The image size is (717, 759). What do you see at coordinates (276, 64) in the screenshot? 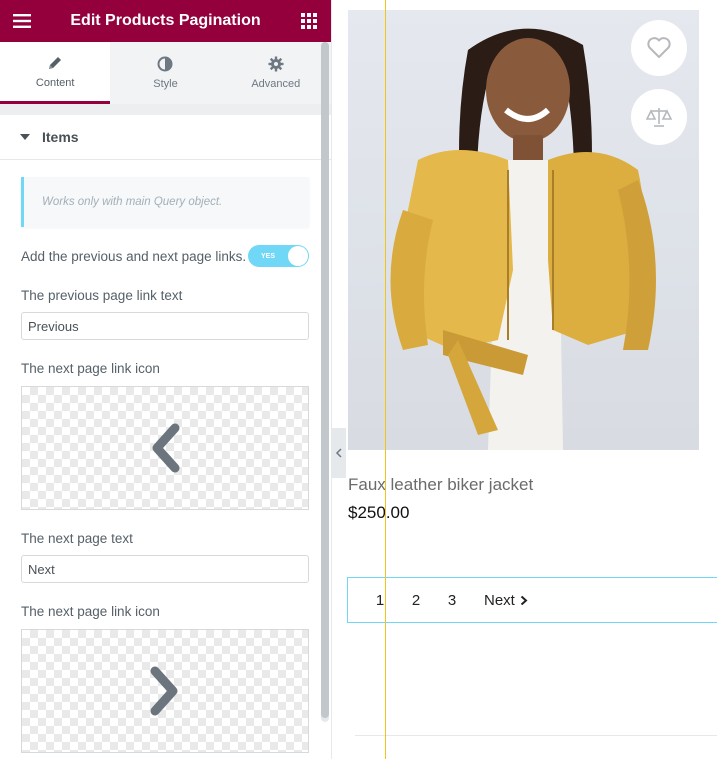
I see `gear-icon` at bounding box center [276, 64].